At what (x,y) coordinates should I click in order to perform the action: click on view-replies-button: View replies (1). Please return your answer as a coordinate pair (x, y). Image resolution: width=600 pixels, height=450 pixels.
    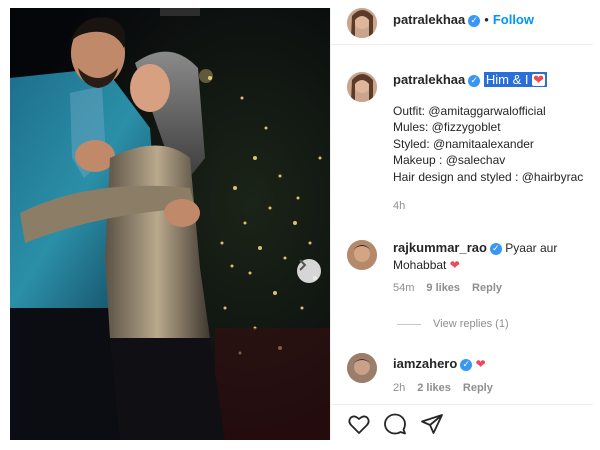
    Looking at the image, I should click on (453, 324).